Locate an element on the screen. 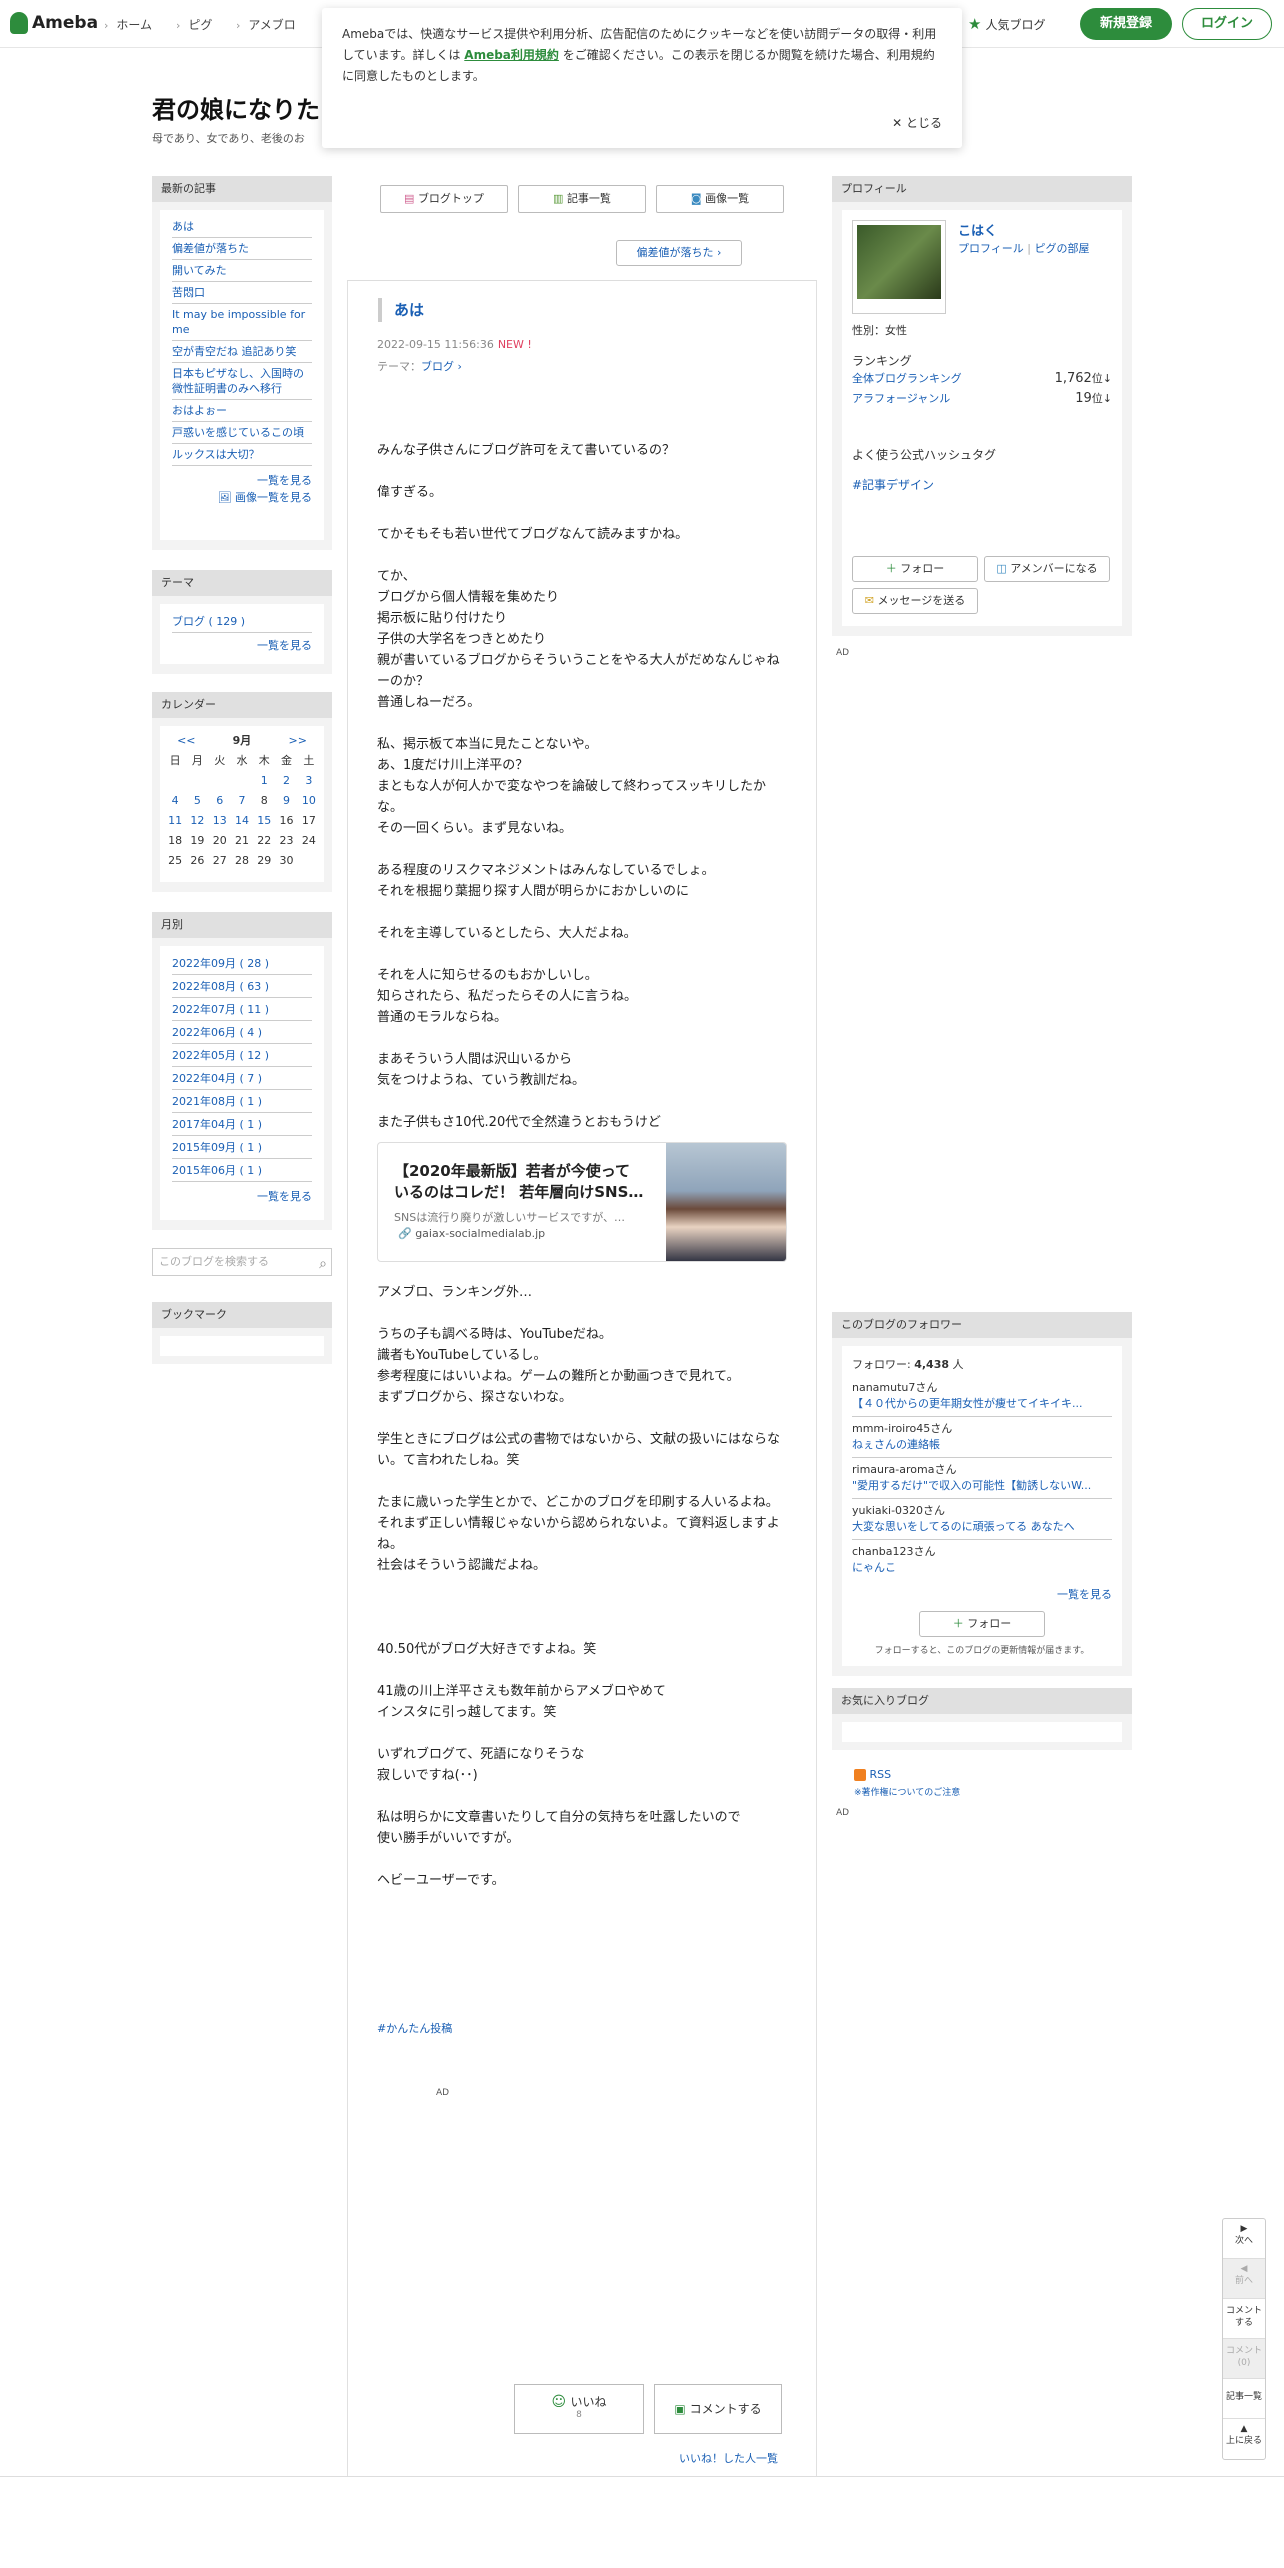 Image resolution: width=1284 pixels, height=2568 pixels. month-link: 2022年06月 ( 4 ) is located at coordinates (242, 1032).